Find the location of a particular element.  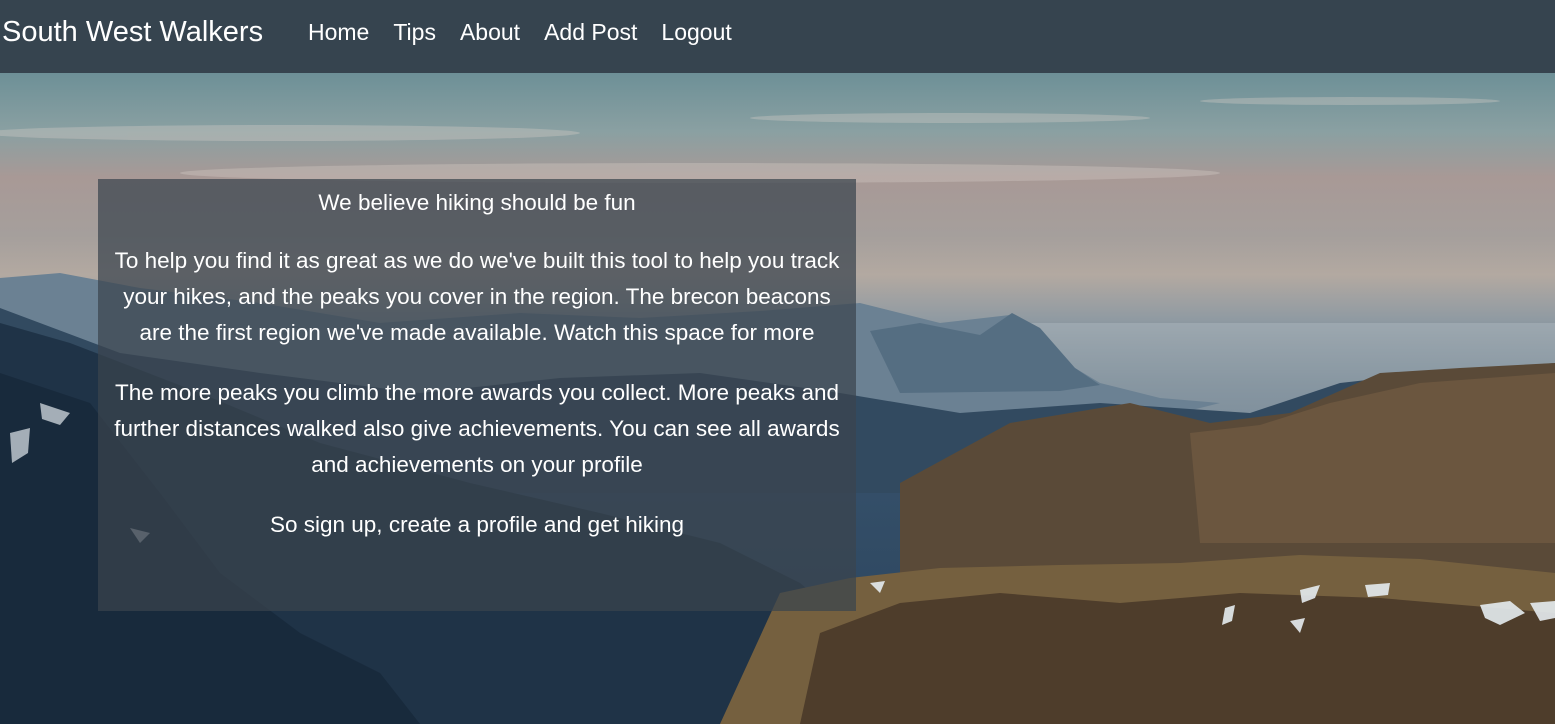

nav-item-about: About is located at coordinates (490, 32).